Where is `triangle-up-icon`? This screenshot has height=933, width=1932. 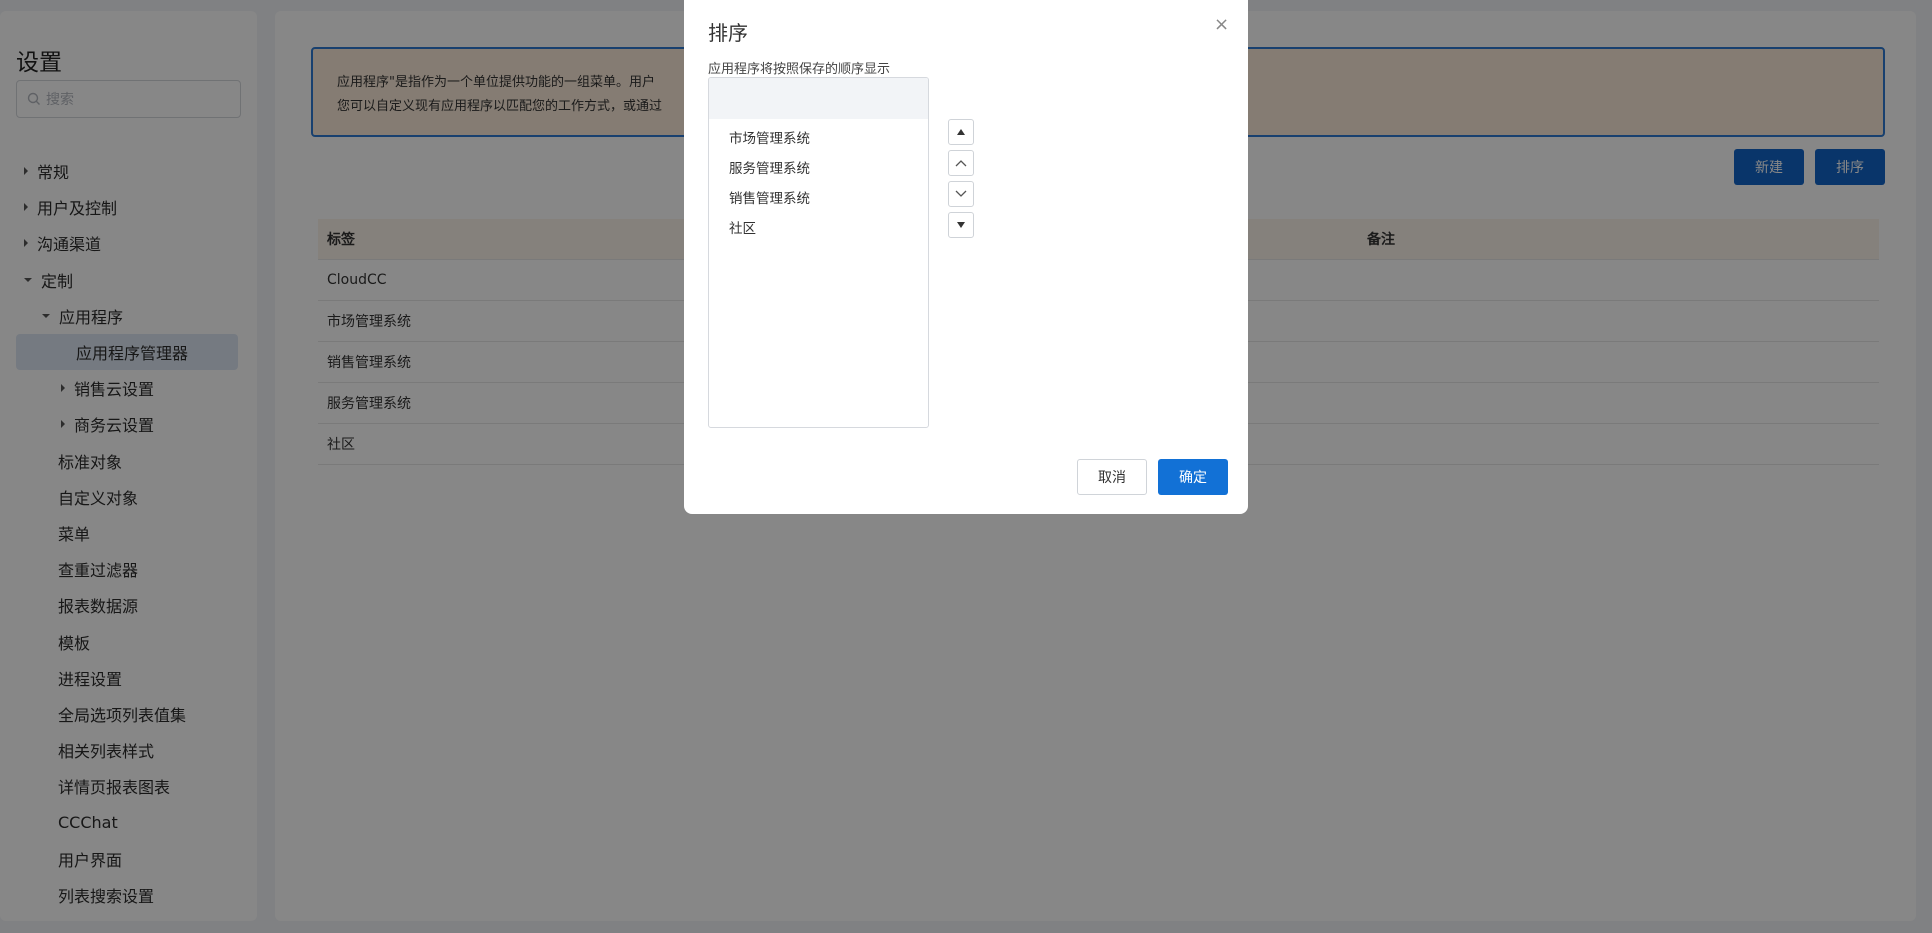
triangle-up-icon is located at coordinates (961, 132).